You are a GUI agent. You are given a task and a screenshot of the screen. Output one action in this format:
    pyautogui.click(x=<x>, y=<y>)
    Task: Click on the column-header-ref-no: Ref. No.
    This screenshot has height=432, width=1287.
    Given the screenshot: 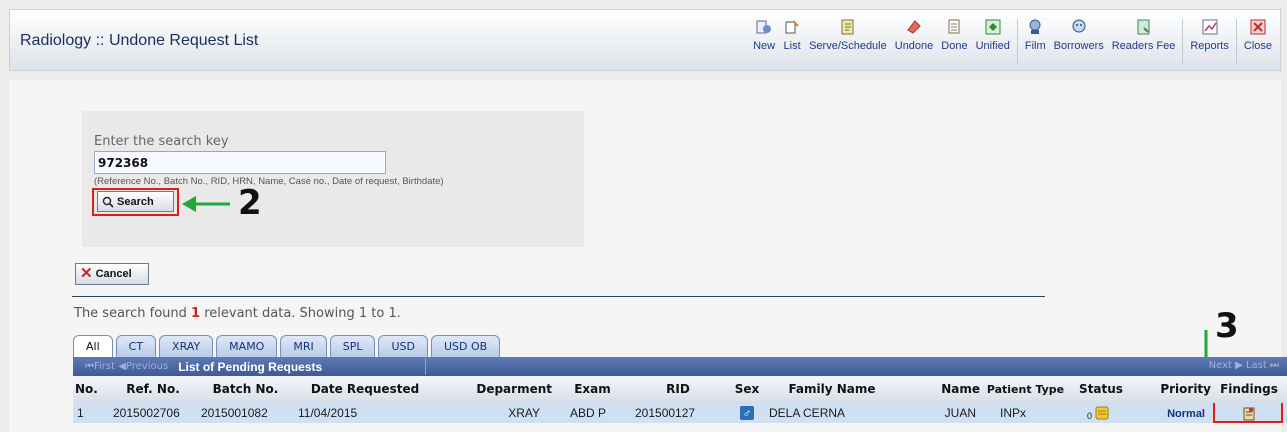 What is the action you would take?
    pyautogui.click(x=153, y=389)
    